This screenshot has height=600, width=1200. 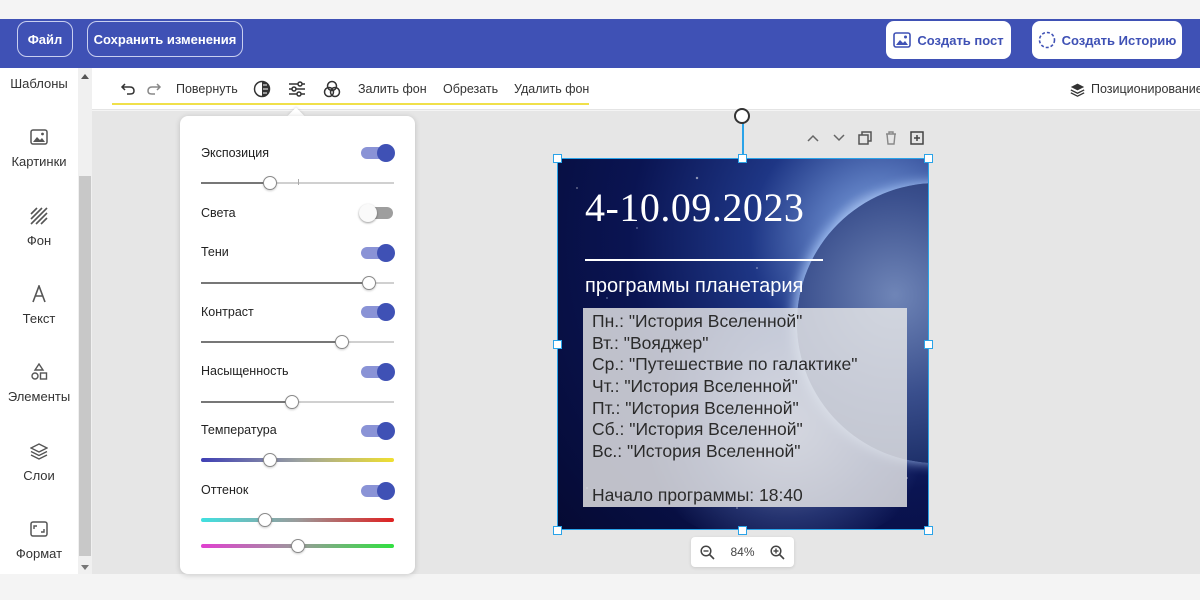 I want to click on sidebar-scrollbar, so click(x=85, y=321).